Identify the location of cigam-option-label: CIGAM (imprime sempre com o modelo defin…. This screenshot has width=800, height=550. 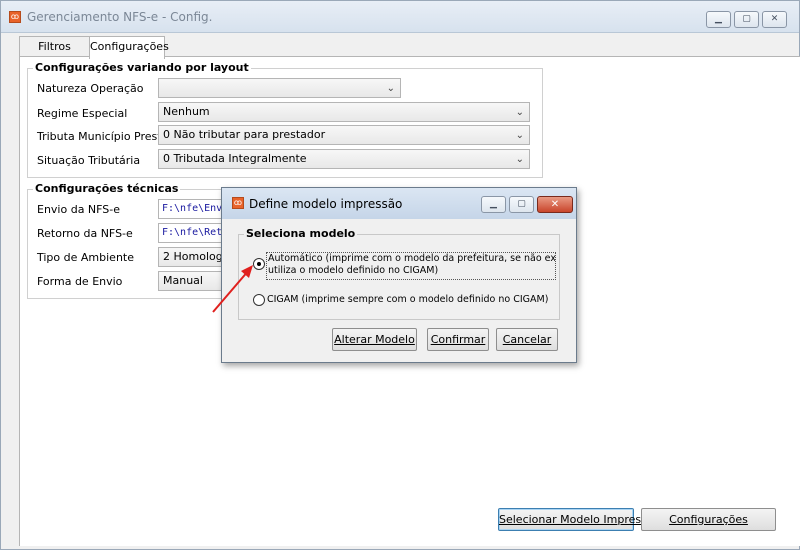
(407, 299).